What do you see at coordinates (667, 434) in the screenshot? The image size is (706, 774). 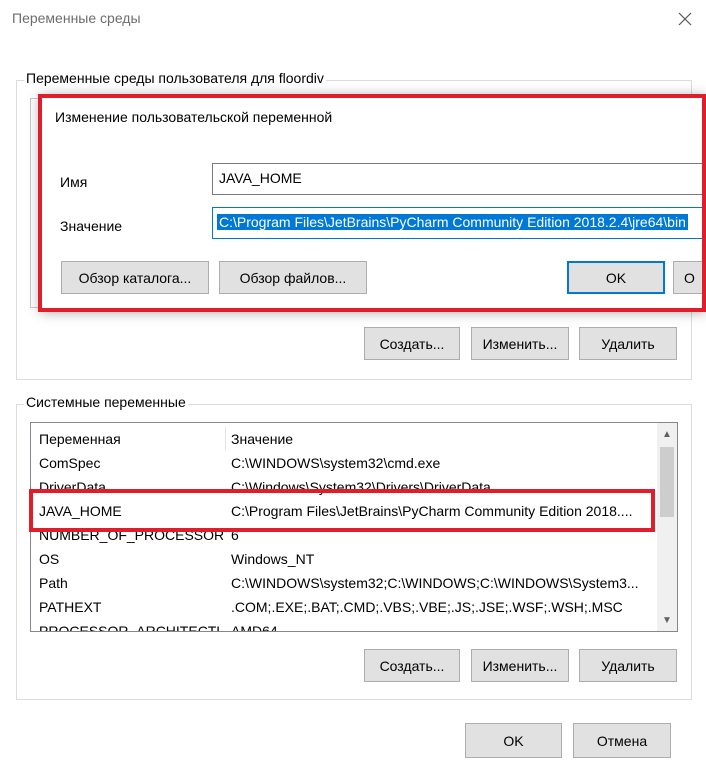 I see `scroll-up-icon: ▲` at bounding box center [667, 434].